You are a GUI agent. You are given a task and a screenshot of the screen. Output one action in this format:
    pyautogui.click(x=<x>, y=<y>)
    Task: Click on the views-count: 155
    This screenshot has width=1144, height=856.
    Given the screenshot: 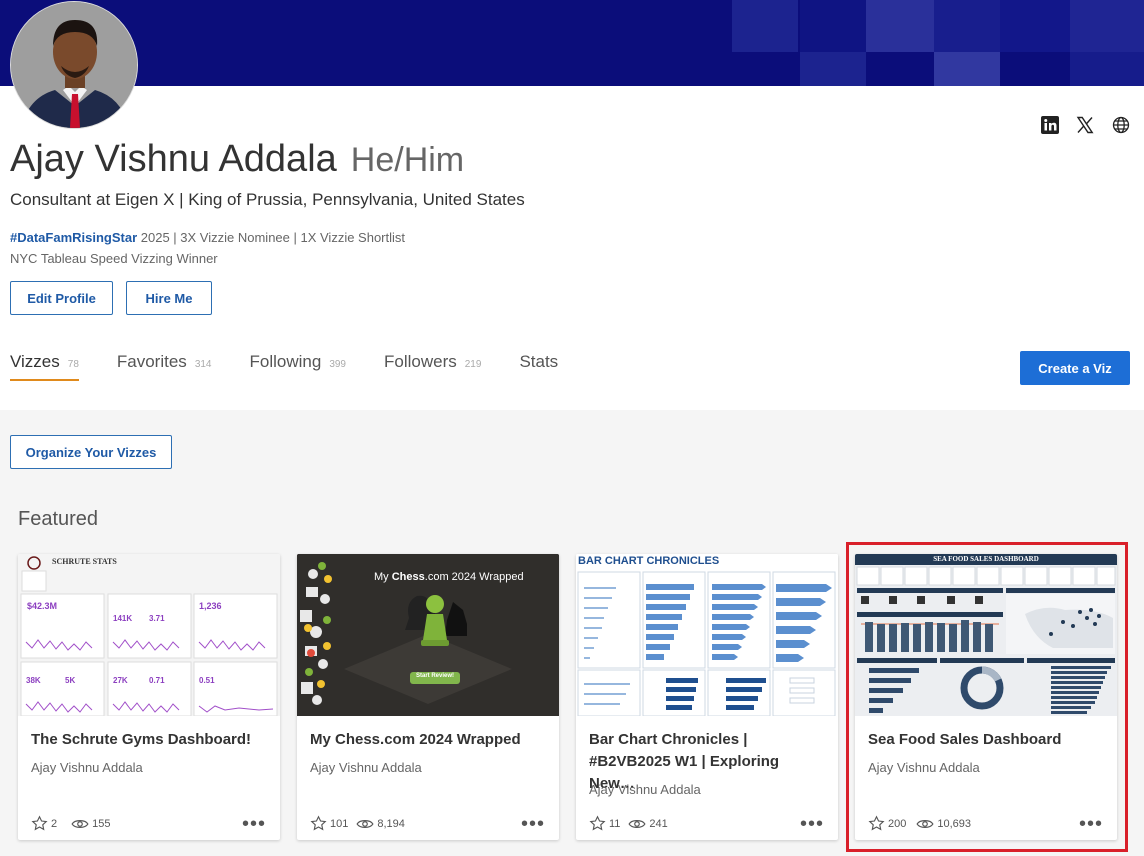 What is the action you would take?
    pyautogui.click(x=101, y=823)
    